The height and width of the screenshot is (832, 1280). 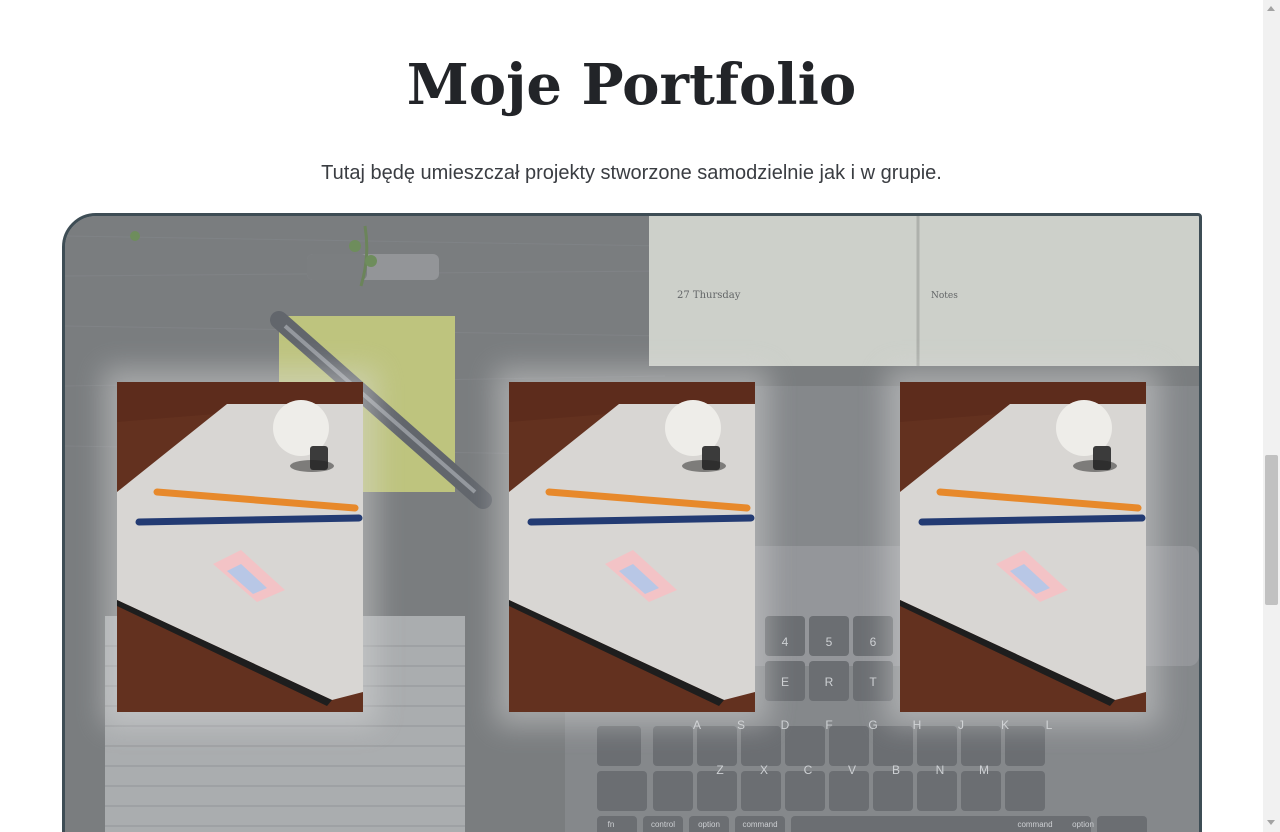 What do you see at coordinates (1271, 822) in the screenshot?
I see `scroll-down-icon` at bounding box center [1271, 822].